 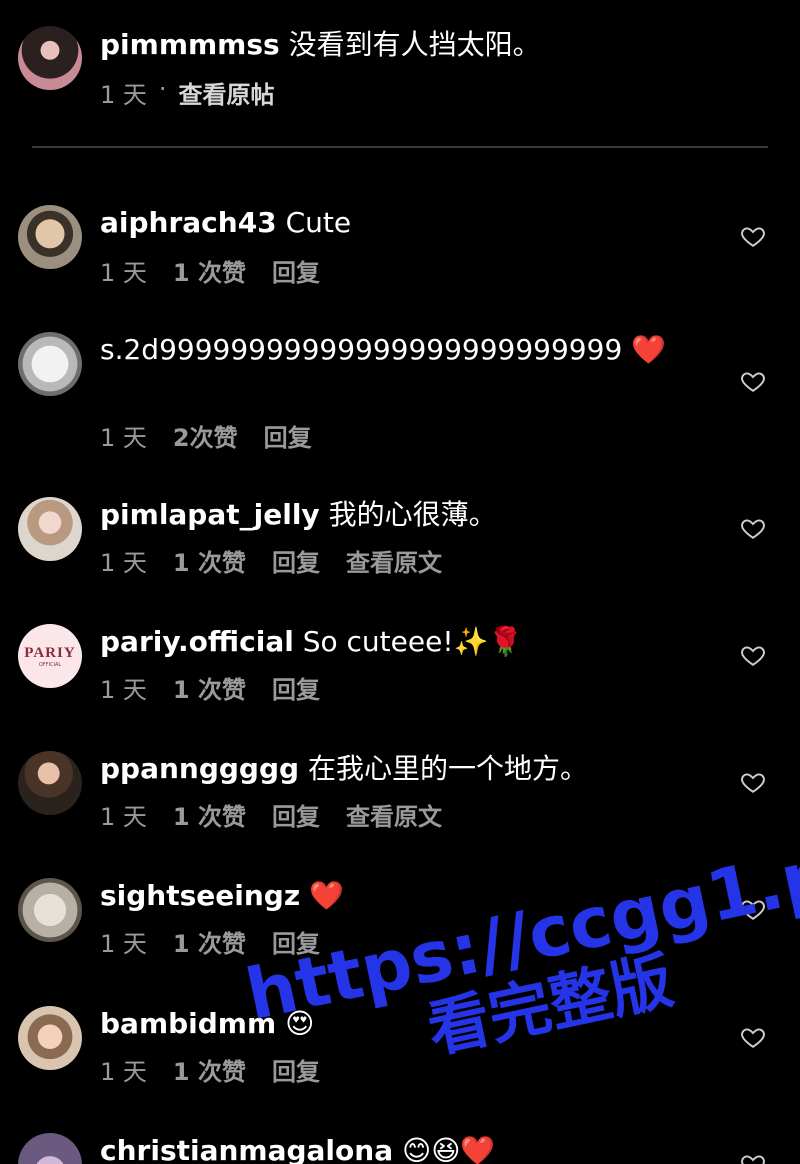 What do you see at coordinates (50, 664) in the screenshot?
I see `pariy-logo-subtext: OFFICIAL` at bounding box center [50, 664].